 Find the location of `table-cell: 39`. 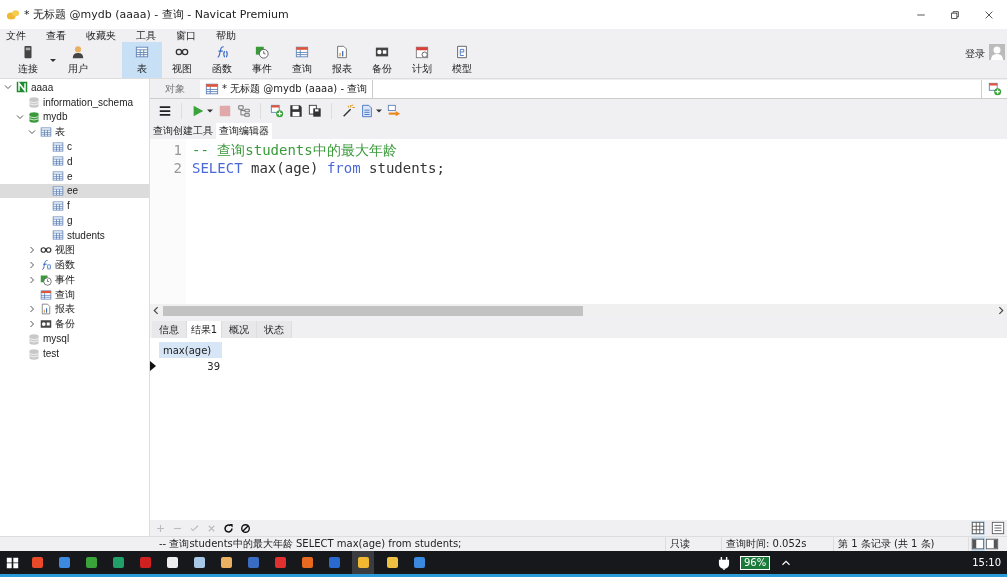

table-cell: 39 is located at coordinates (190, 366).